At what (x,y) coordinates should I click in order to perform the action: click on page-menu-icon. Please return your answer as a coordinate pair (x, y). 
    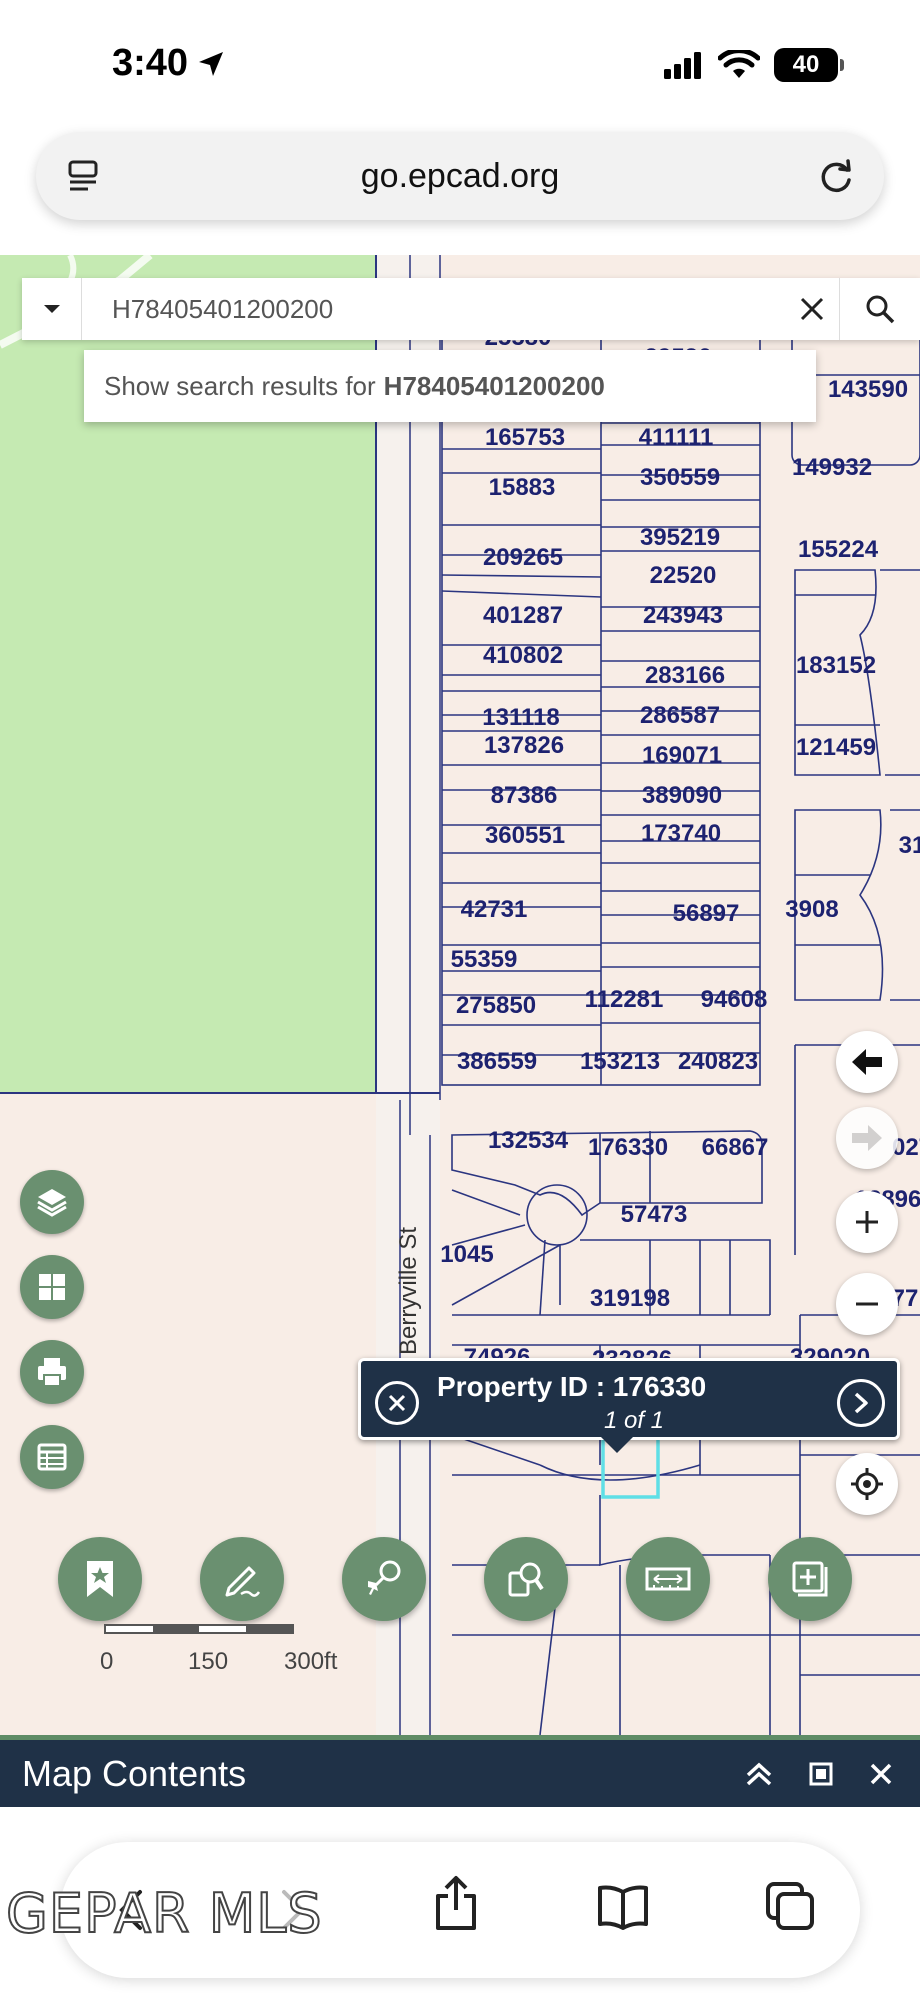
    Looking at the image, I should click on (84, 178).